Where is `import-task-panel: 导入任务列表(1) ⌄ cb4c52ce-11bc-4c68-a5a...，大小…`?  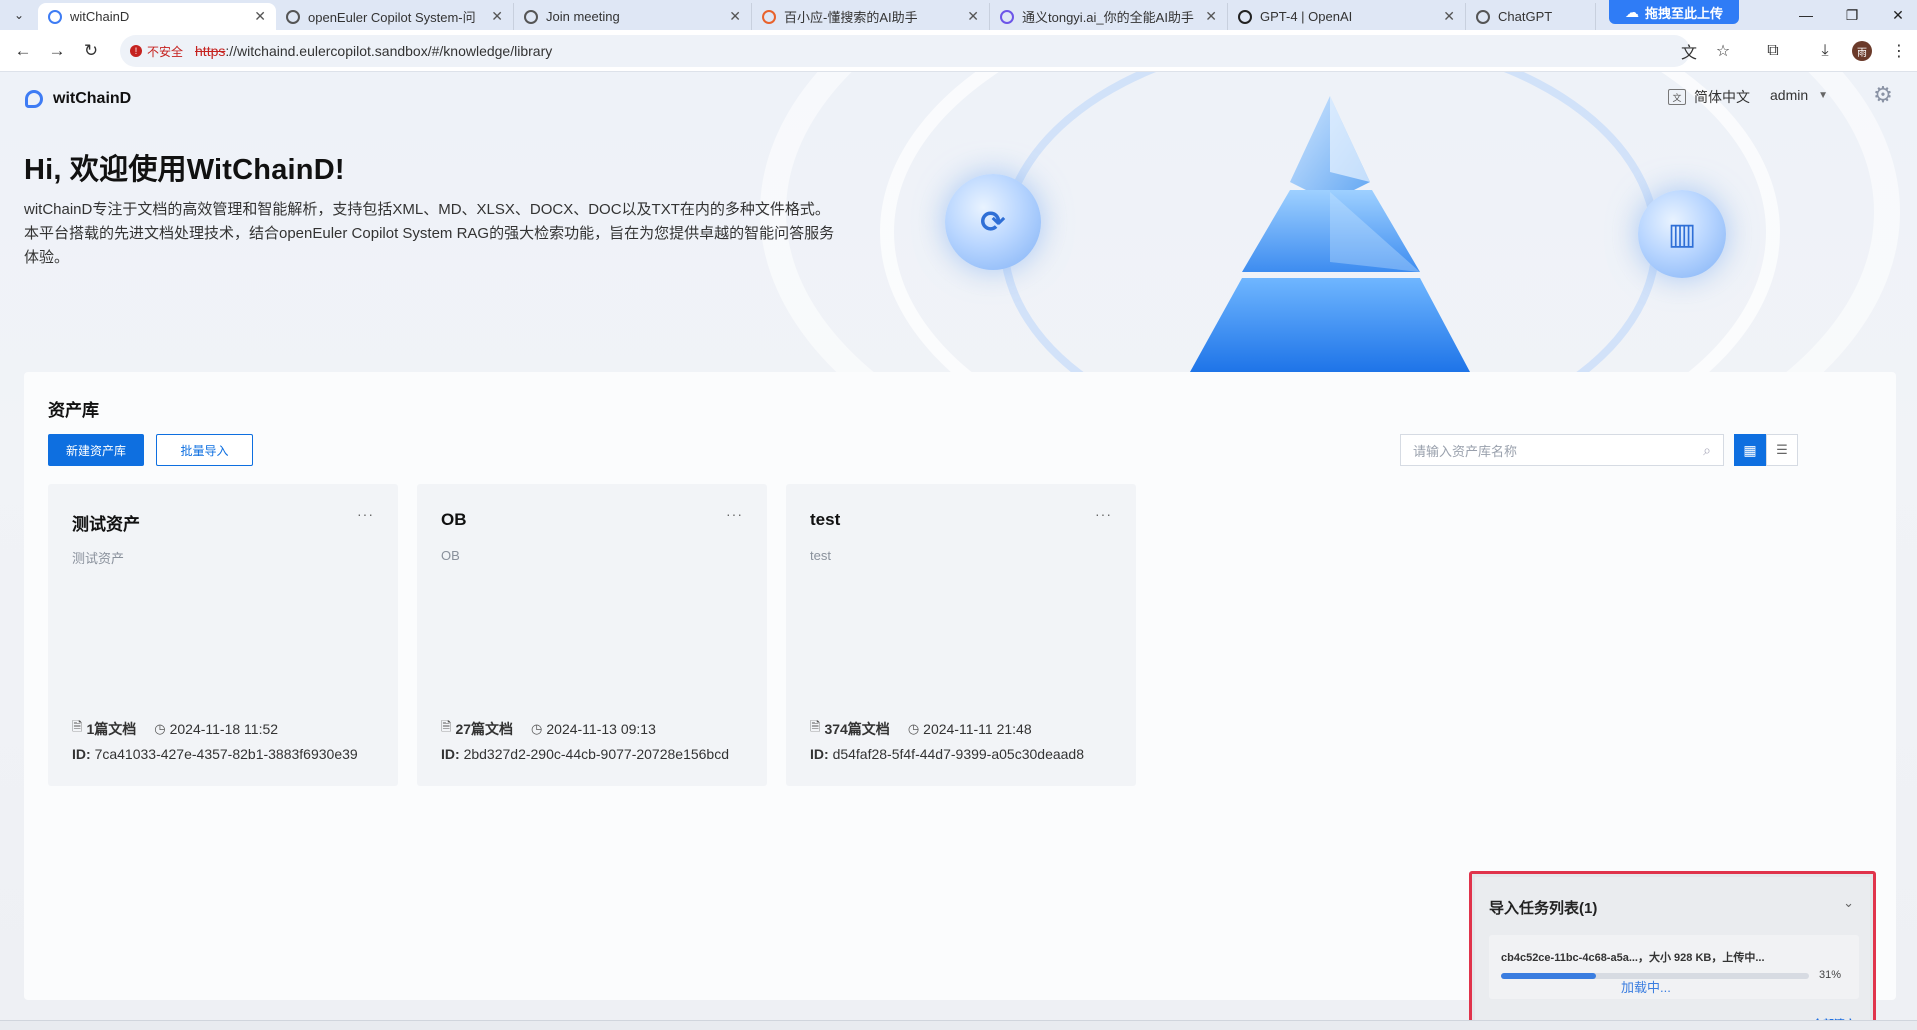
import-task-panel: 导入任务列表(1) ⌄ cb4c52ce-11bc-4c68-a5a...，大小… is located at coordinates (1672, 950).